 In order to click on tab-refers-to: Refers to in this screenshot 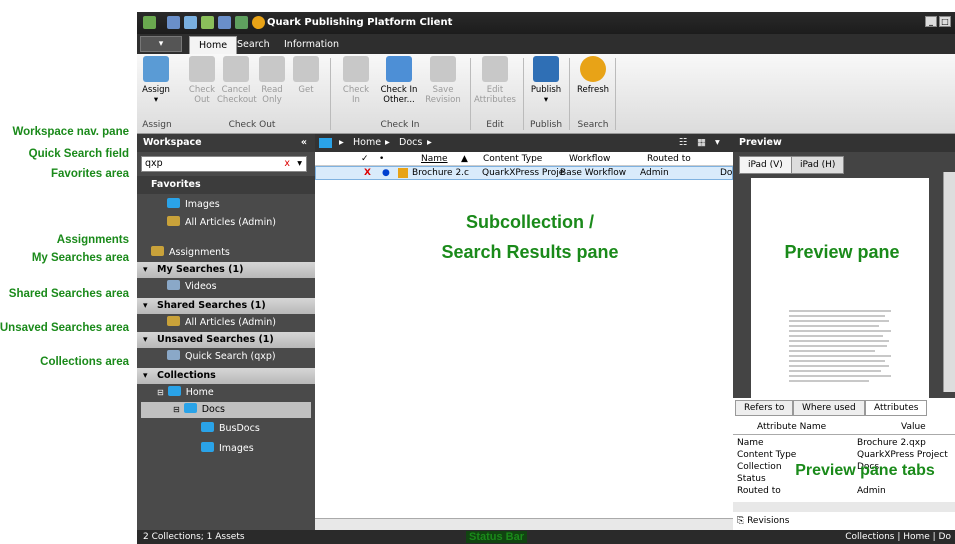, I will do `click(764, 408)`.